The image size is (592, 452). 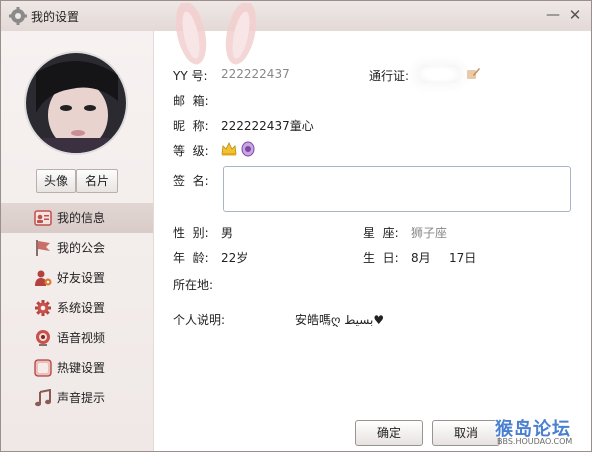 I want to click on window-title: 我的设置, so click(x=55, y=17).